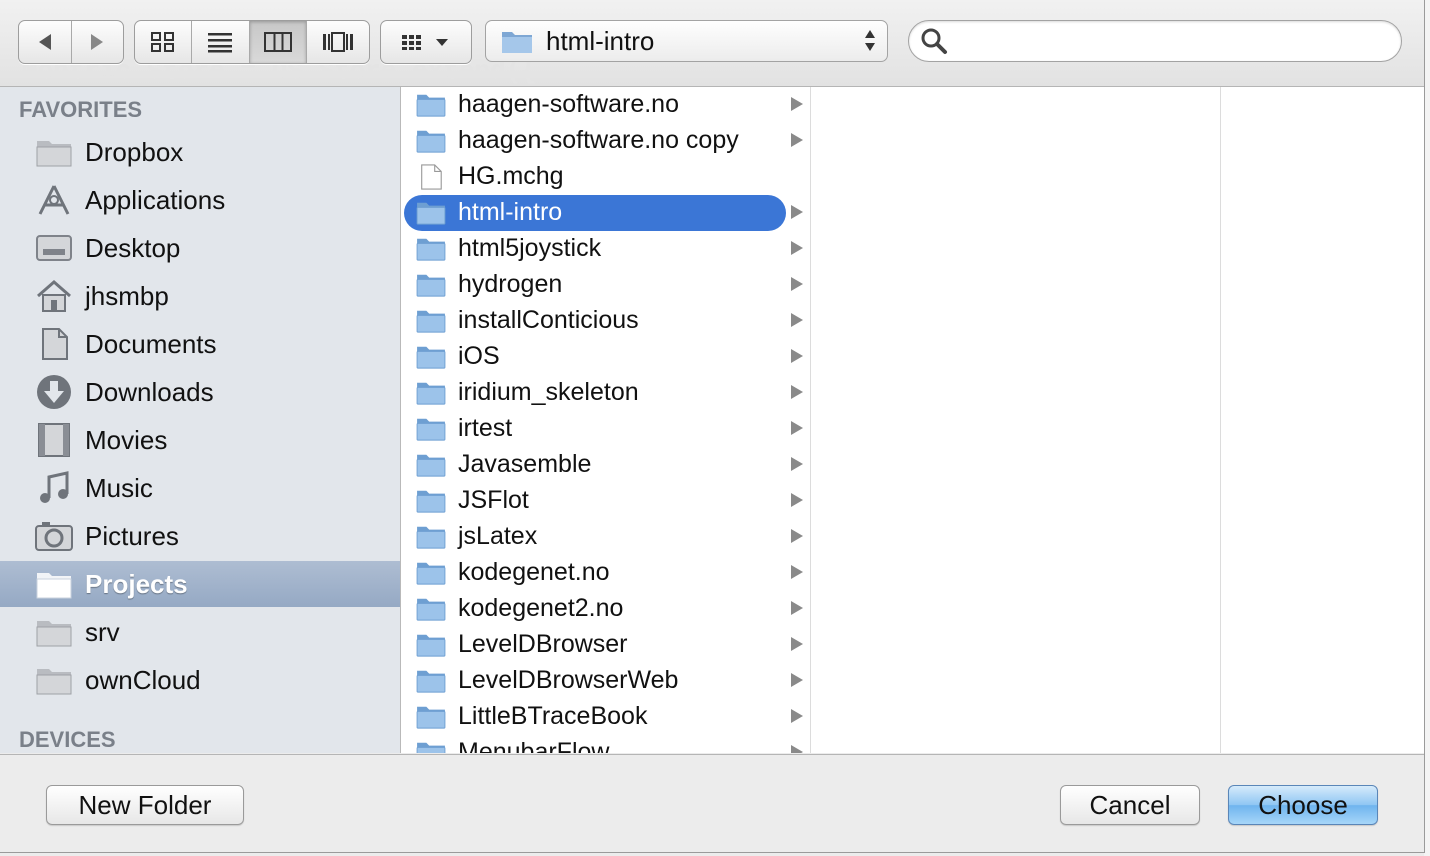 This screenshot has height=856, width=1430. Describe the element at coordinates (200, 584) in the screenshot. I see `sidebar-item-projects: Projects` at that location.